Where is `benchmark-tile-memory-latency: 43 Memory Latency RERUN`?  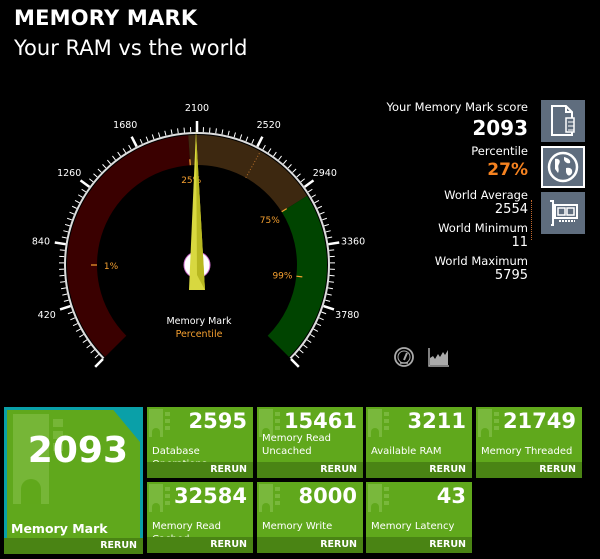
benchmark-tile-memory-latency: 43 Memory Latency RERUN is located at coordinates (419, 517).